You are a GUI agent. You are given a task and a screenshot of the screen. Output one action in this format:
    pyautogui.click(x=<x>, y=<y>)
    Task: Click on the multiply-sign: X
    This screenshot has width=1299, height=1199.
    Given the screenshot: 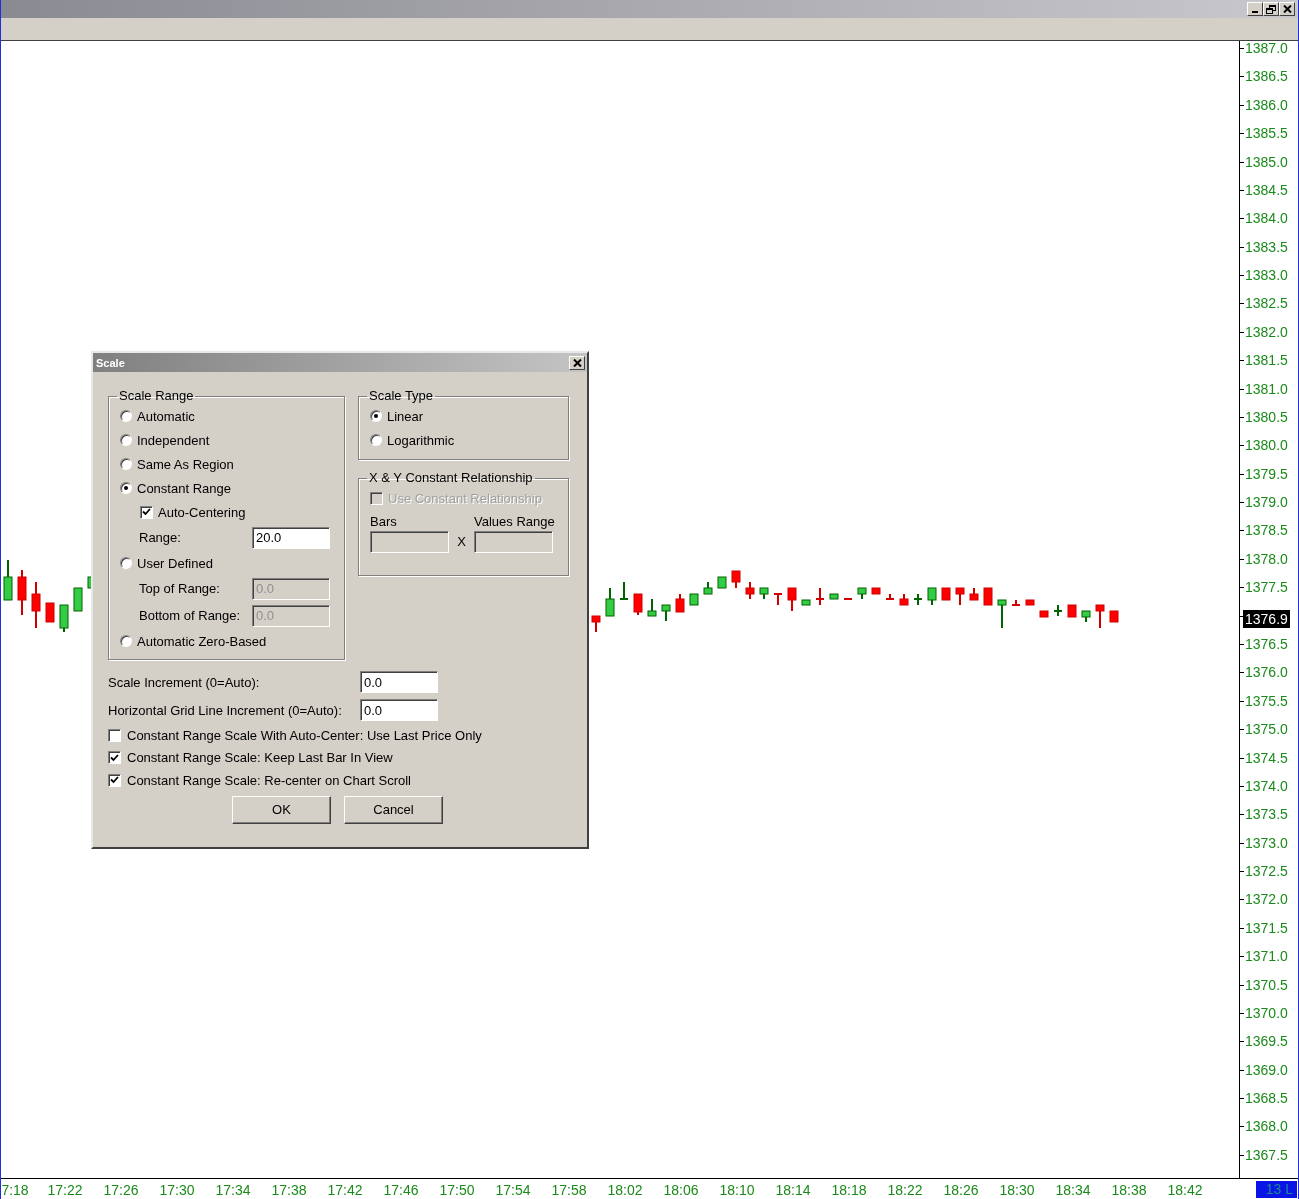 What is the action you would take?
    pyautogui.click(x=461, y=542)
    